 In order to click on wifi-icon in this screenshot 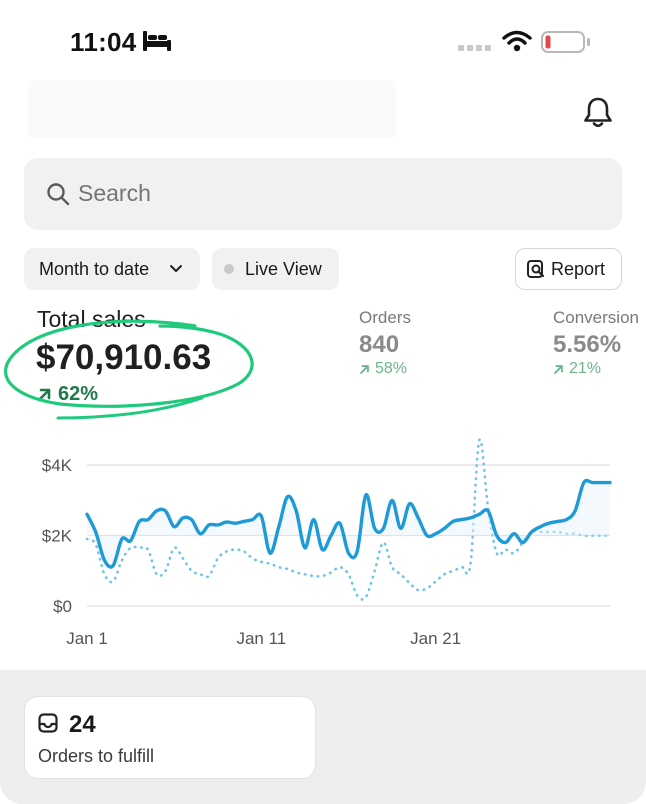, I will do `click(517, 41)`.